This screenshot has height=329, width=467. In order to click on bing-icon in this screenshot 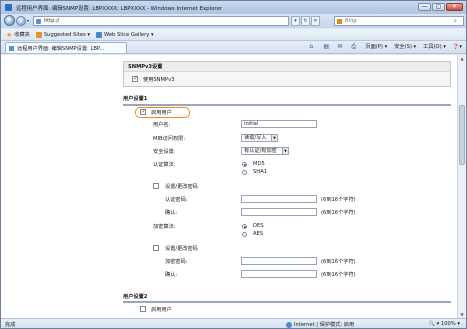, I will do `click(339, 21)`.